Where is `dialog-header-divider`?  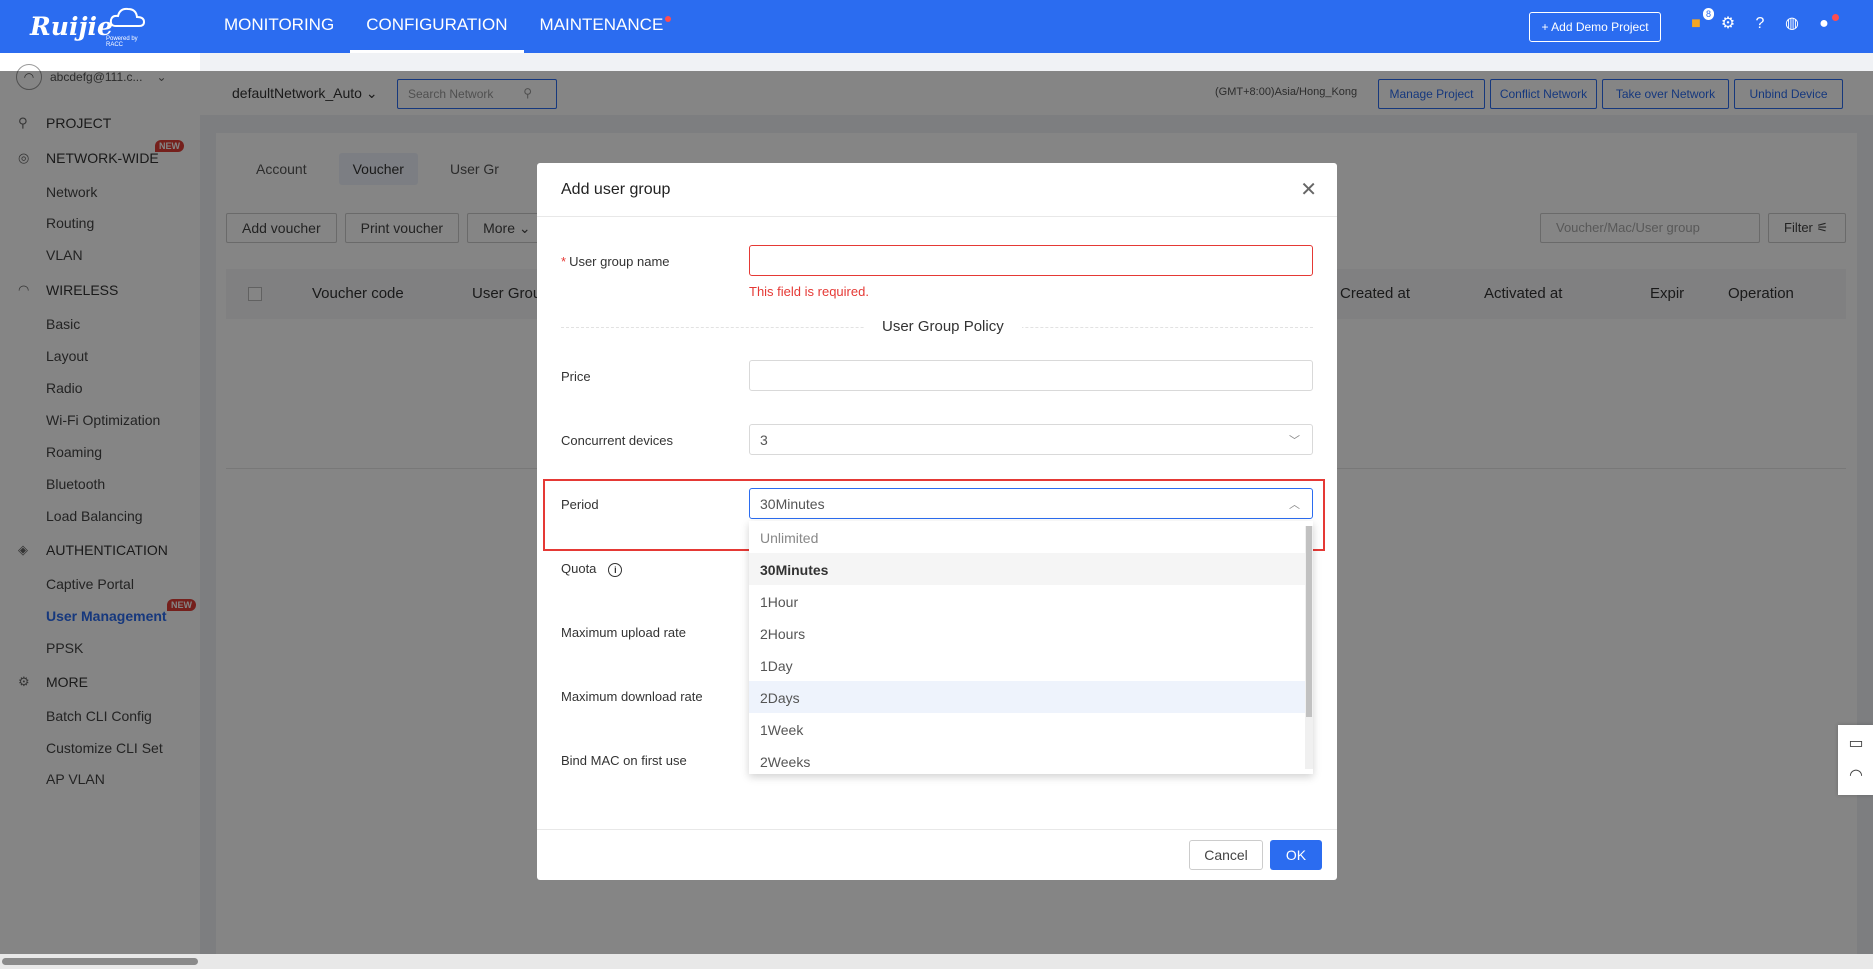
dialog-header-divider is located at coordinates (937, 216).